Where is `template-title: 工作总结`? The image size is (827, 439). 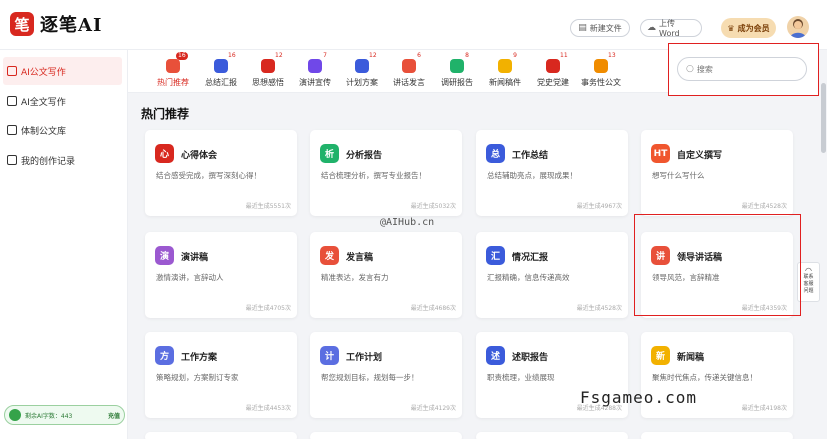
template-title: 工作总结 is located at coordinates (530, 156).